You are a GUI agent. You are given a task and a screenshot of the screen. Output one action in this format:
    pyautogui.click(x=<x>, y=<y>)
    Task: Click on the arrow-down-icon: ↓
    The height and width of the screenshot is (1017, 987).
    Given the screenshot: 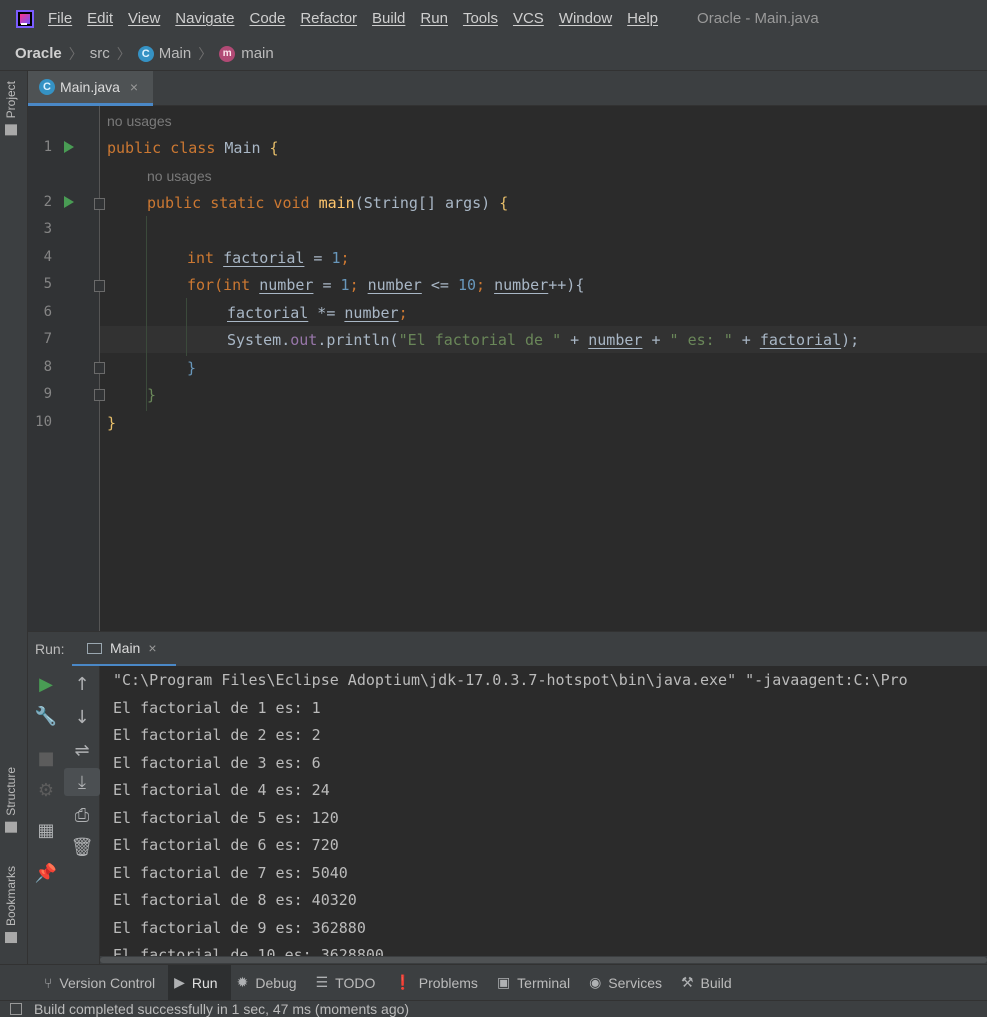 What is the action you would take?
    pyautogui.click(x=82, y=717)
    